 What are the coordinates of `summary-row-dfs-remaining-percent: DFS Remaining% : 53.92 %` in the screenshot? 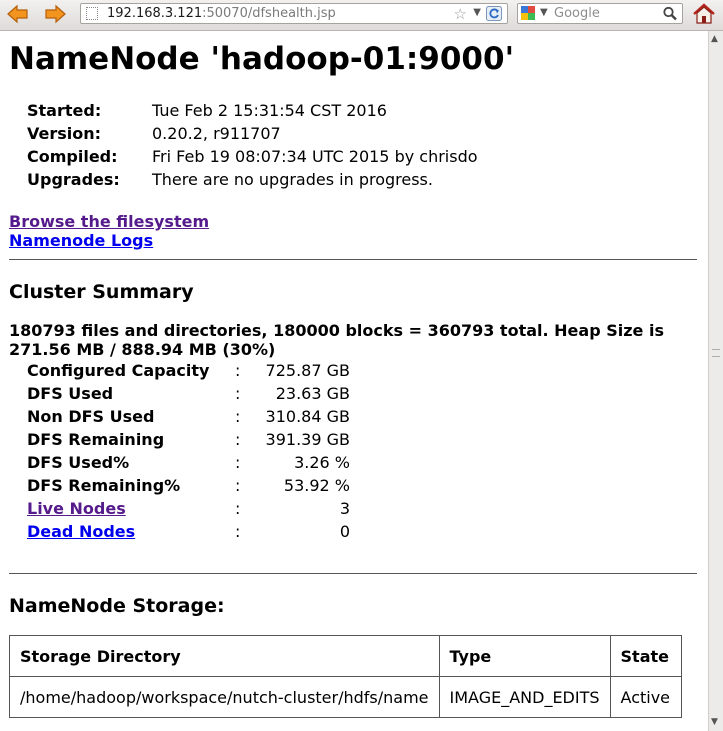 It's located at (192, 487).